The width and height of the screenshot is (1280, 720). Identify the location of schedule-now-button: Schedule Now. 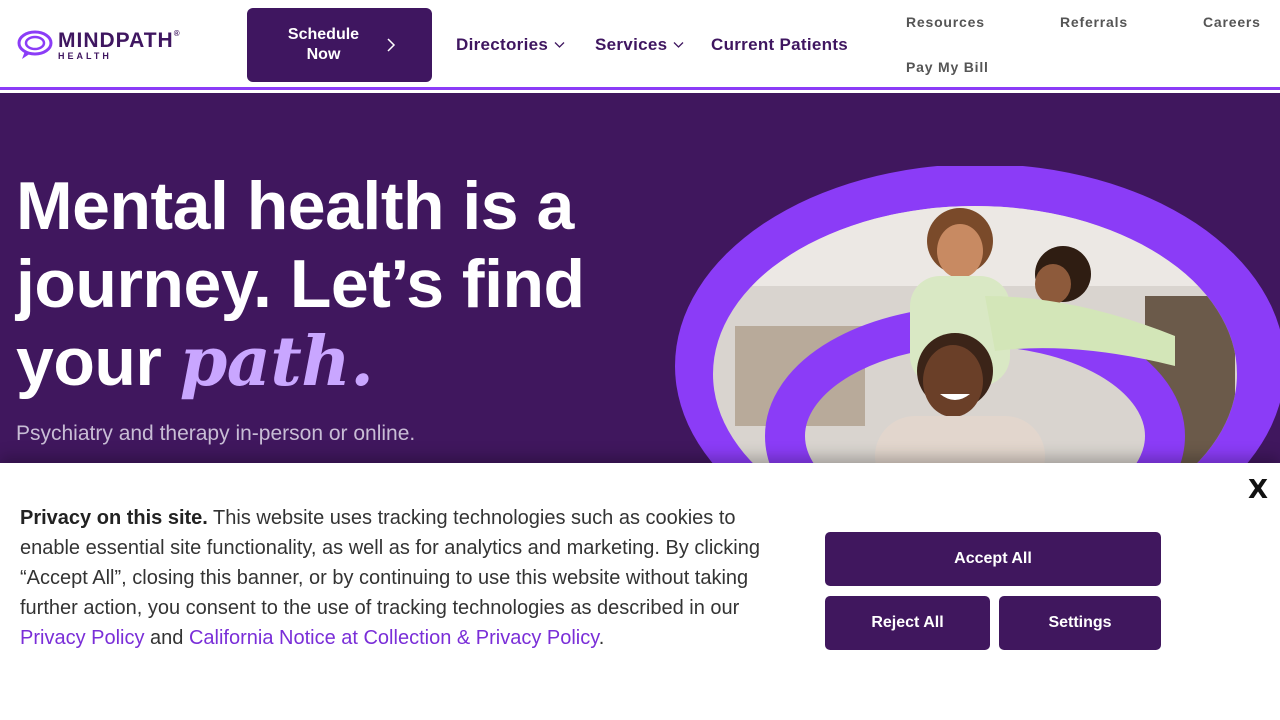
(339, 45).